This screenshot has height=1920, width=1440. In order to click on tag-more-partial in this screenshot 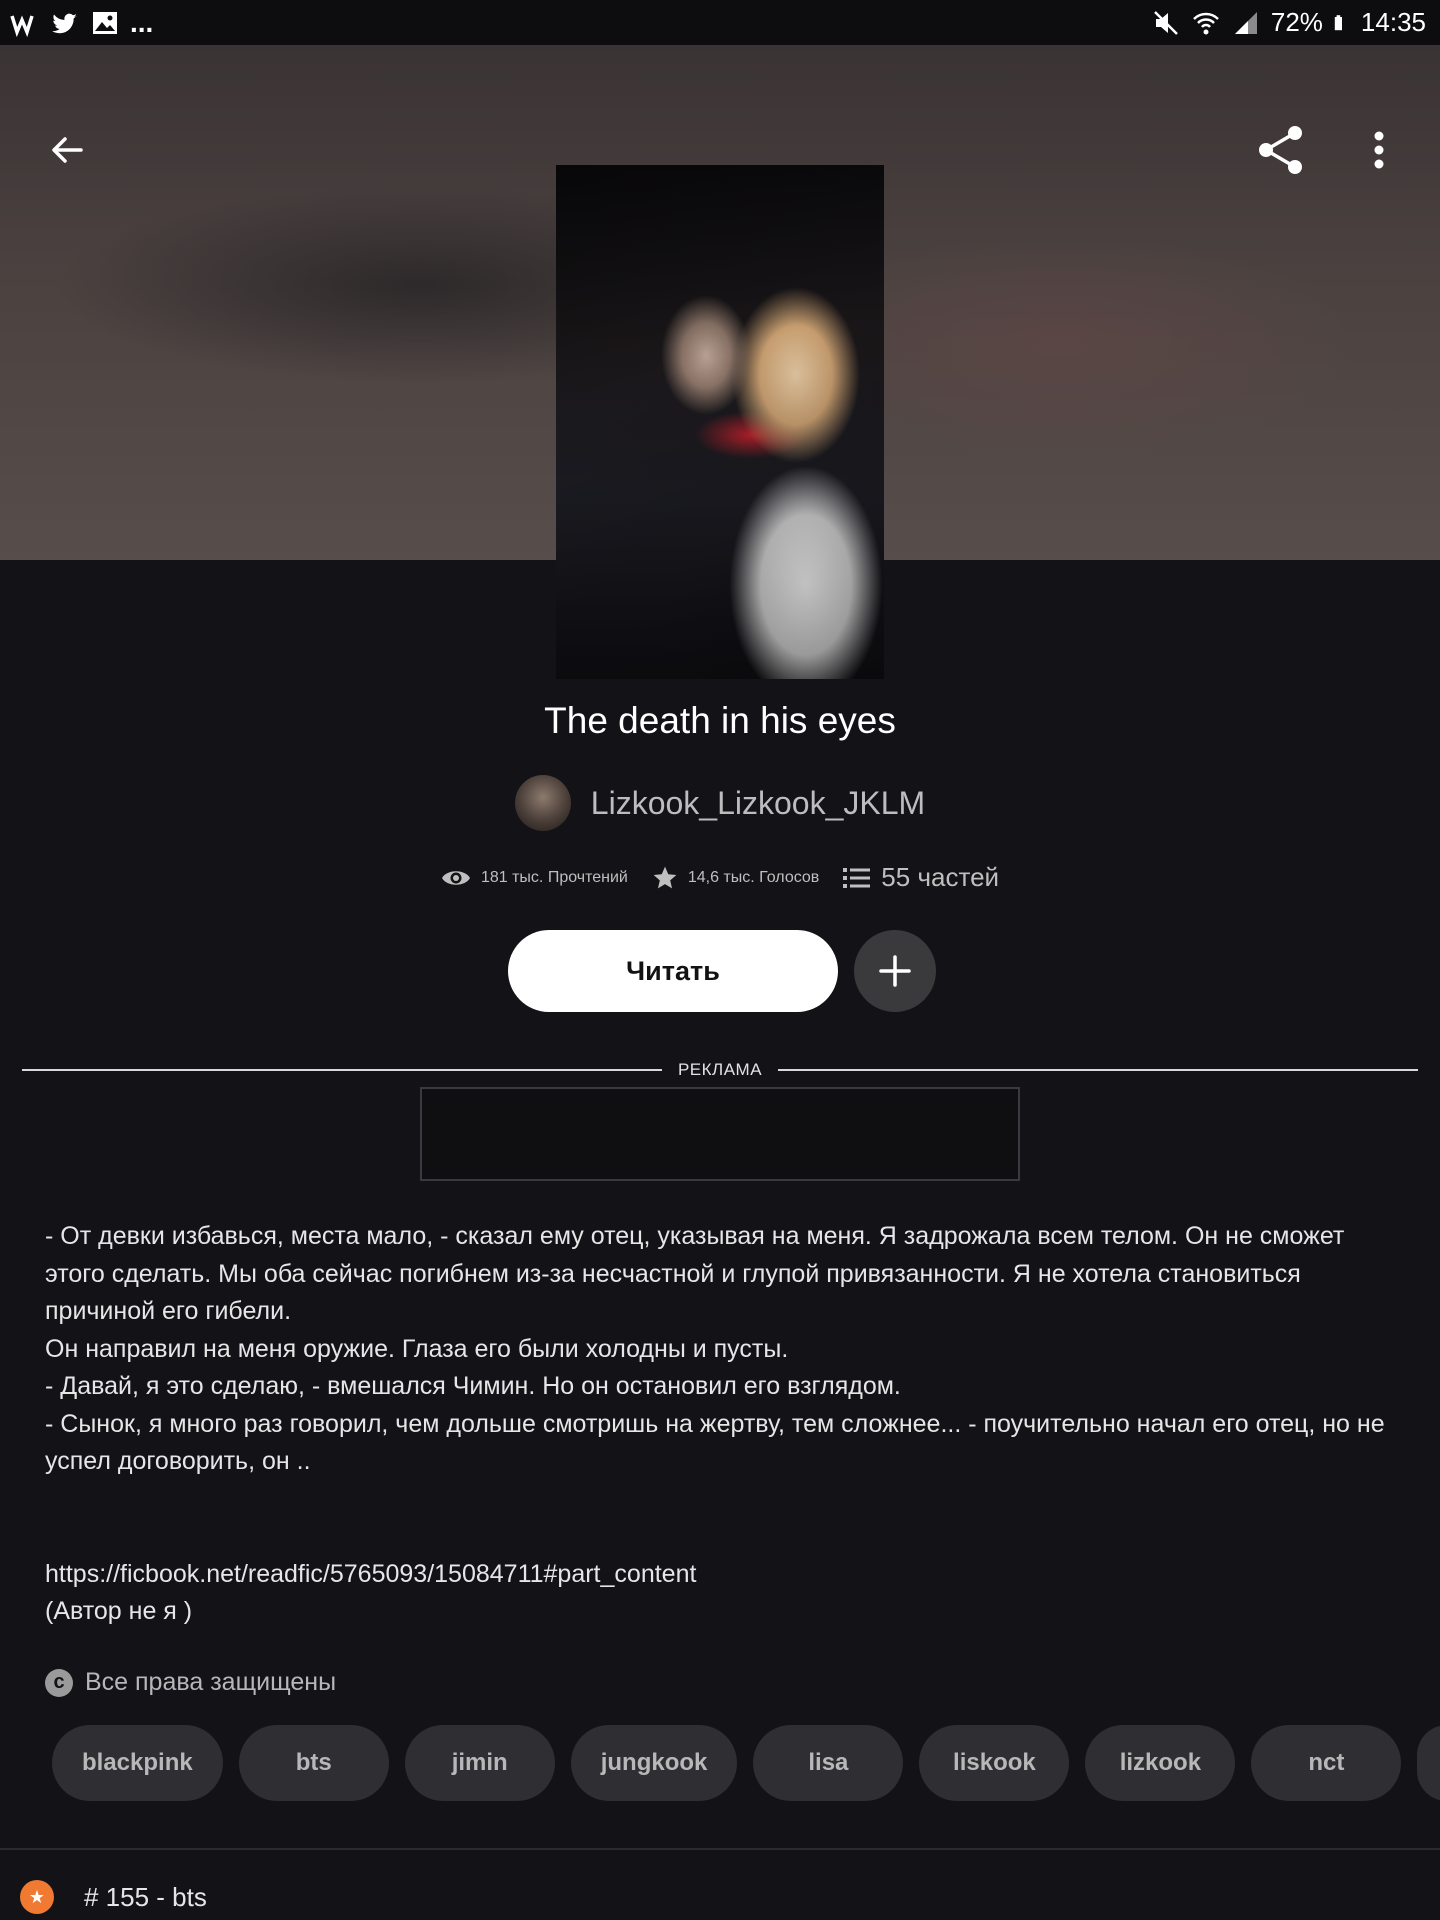, I will do `click(1428, 1763)`.